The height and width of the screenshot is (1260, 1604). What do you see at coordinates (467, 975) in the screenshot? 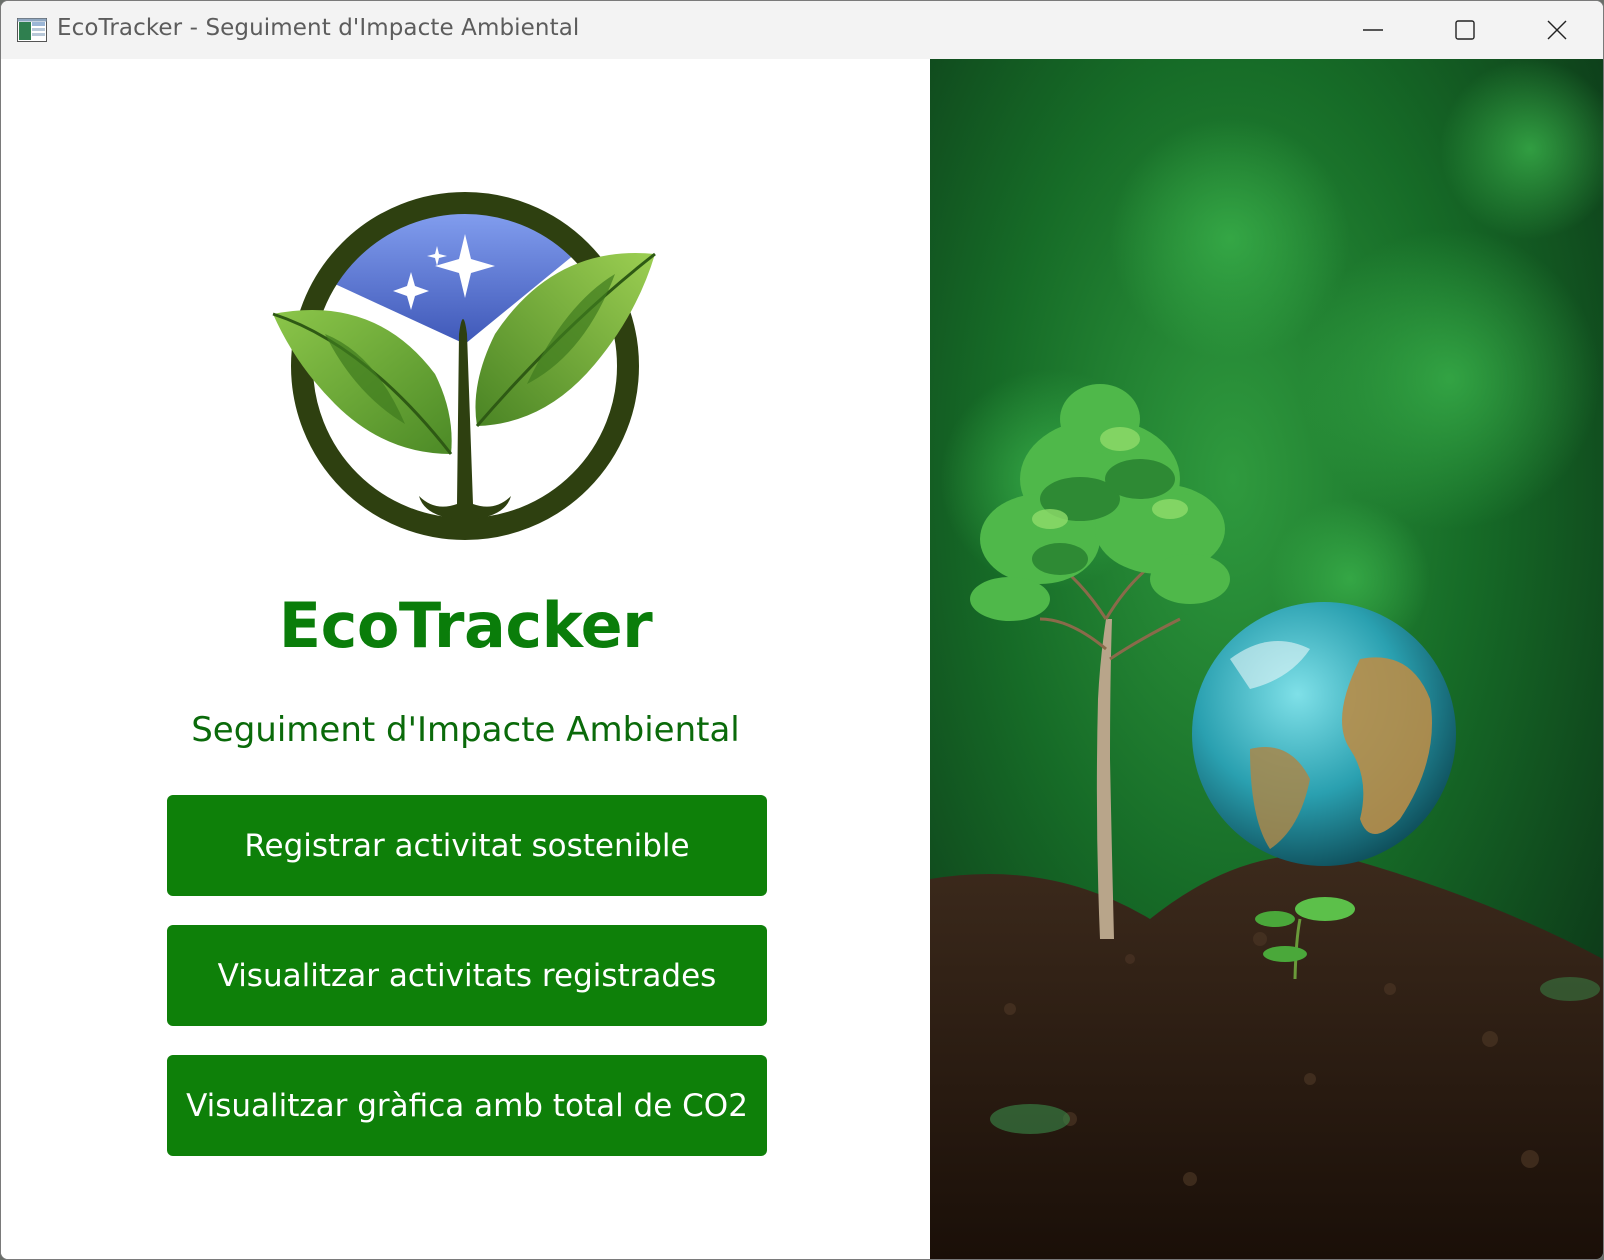
I see `view-activities-button: Visualitzar activitats registrades` at bounding box center [467, 975].